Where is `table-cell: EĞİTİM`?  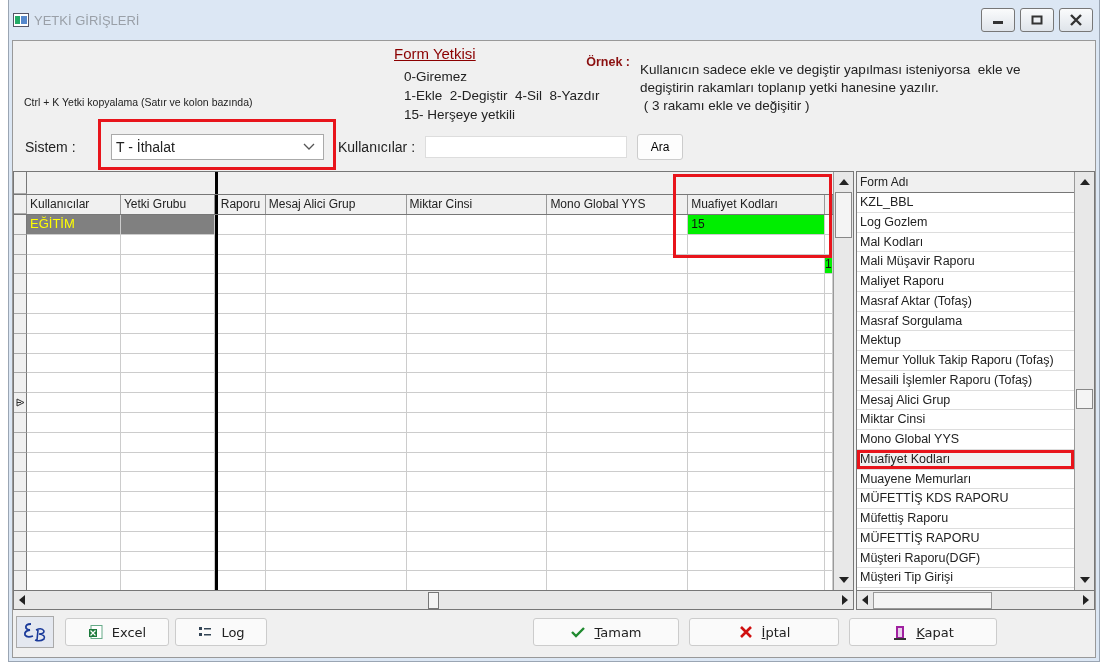
table-cell: EĞİTİM is located at coordinates (74, 225).